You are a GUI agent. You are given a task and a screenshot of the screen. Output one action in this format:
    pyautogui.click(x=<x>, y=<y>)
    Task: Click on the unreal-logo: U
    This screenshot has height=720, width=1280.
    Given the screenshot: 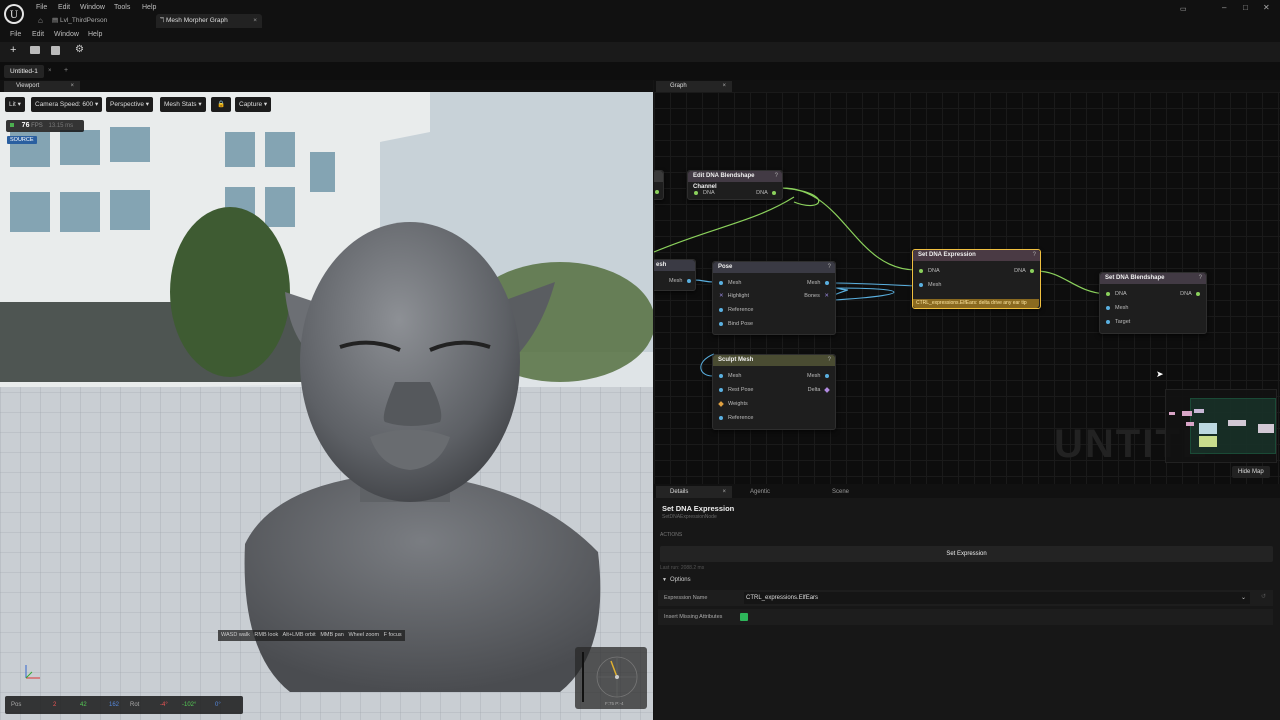 What is the action you would take?
    pyautogui.click(x=14, y=14)
    